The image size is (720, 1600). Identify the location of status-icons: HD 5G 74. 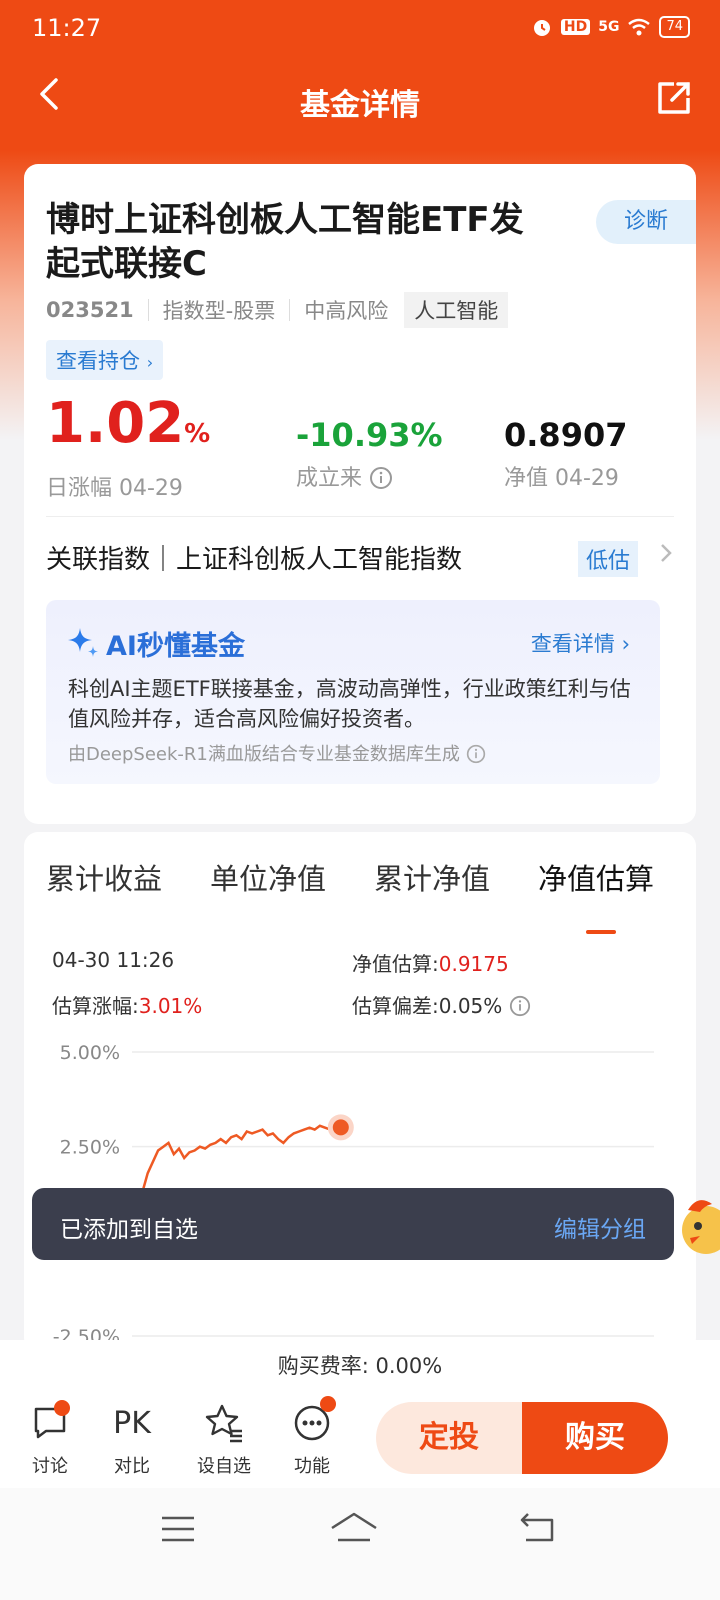
(610, 27).